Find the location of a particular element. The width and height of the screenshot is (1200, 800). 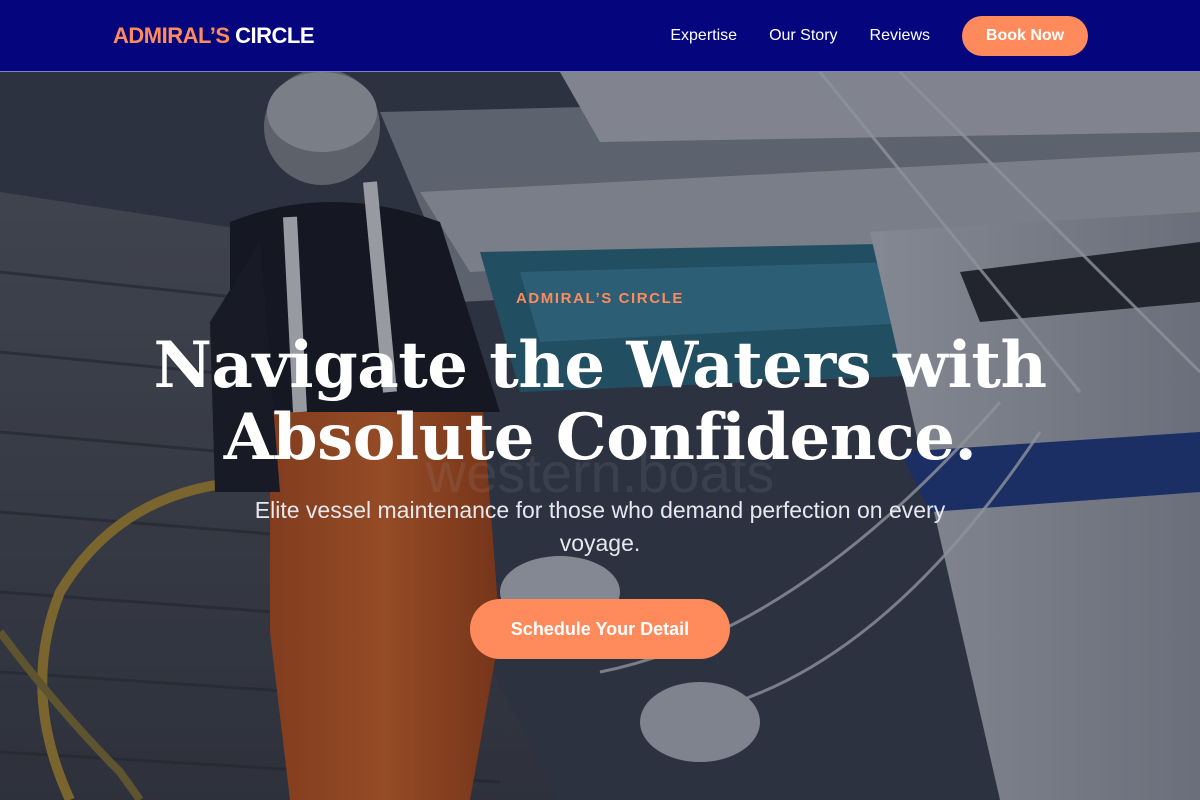

brand-logo: ADMIRAL’S CIRCLE is located at coordinates (213, 36).